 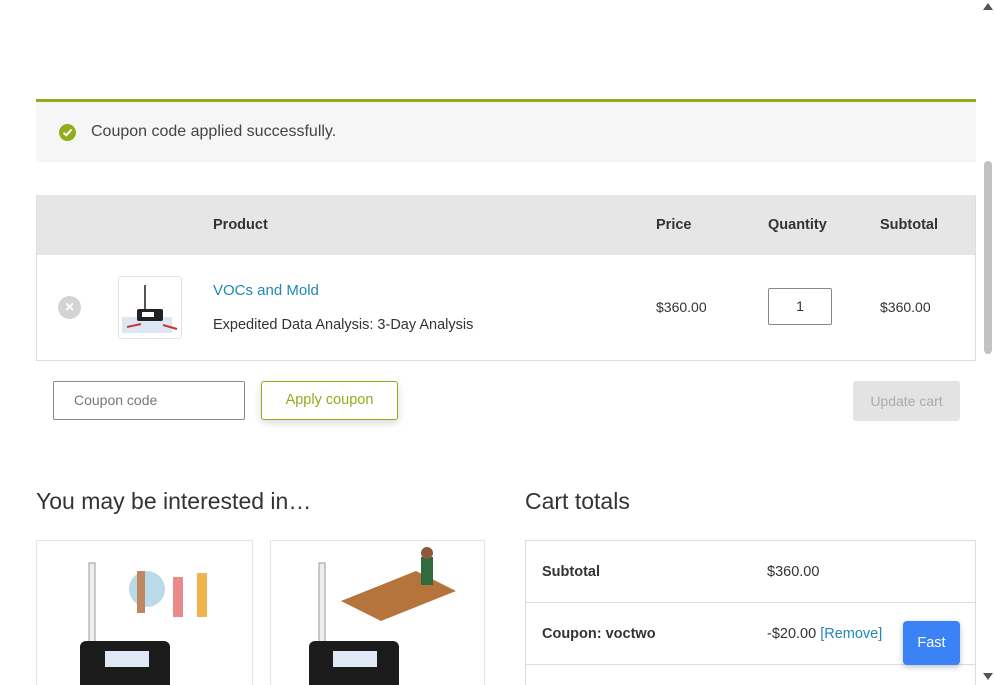 I want to click on totals-label: Coupon: voctwo, so click(x=599, y=634).